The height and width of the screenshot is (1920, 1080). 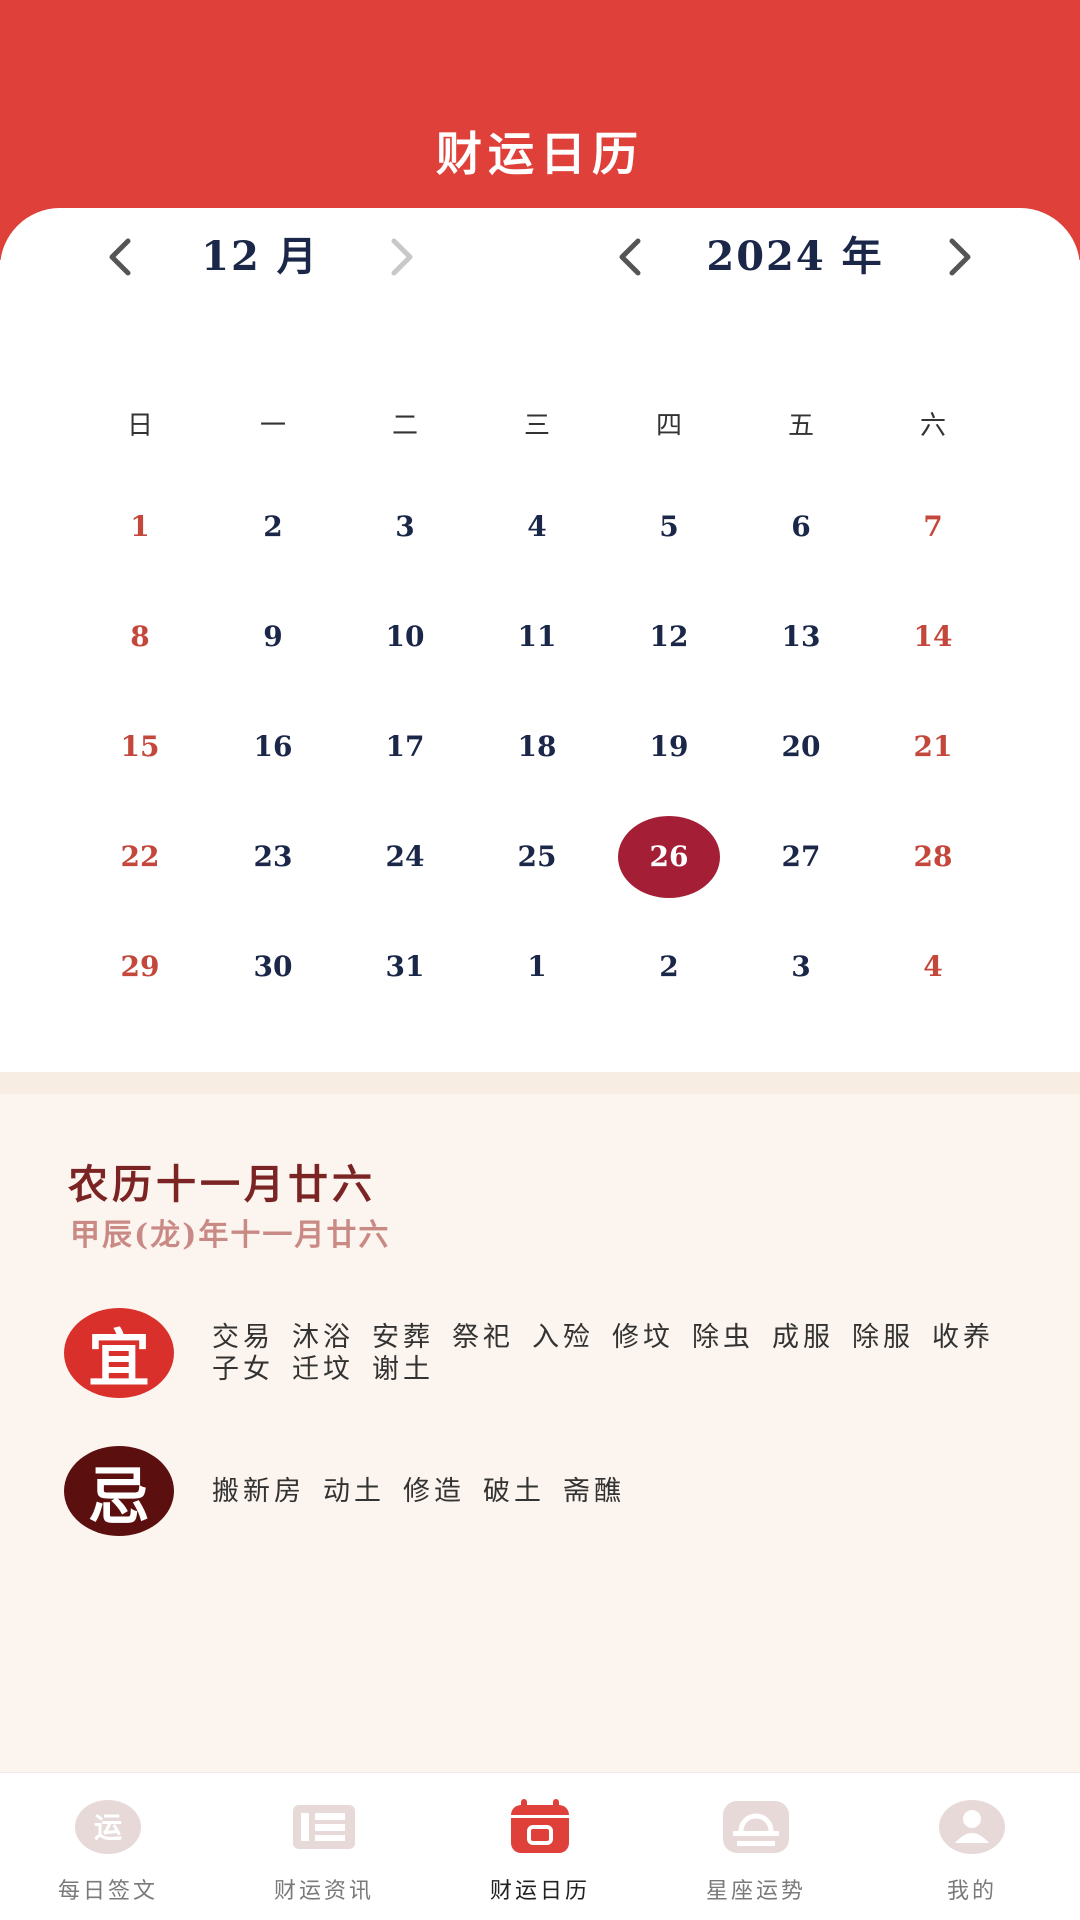 What do you see at coordinates (323, 1369) in the screenshot?
I see `yi-item: 迁坟` at bounding box center [323, 1369].